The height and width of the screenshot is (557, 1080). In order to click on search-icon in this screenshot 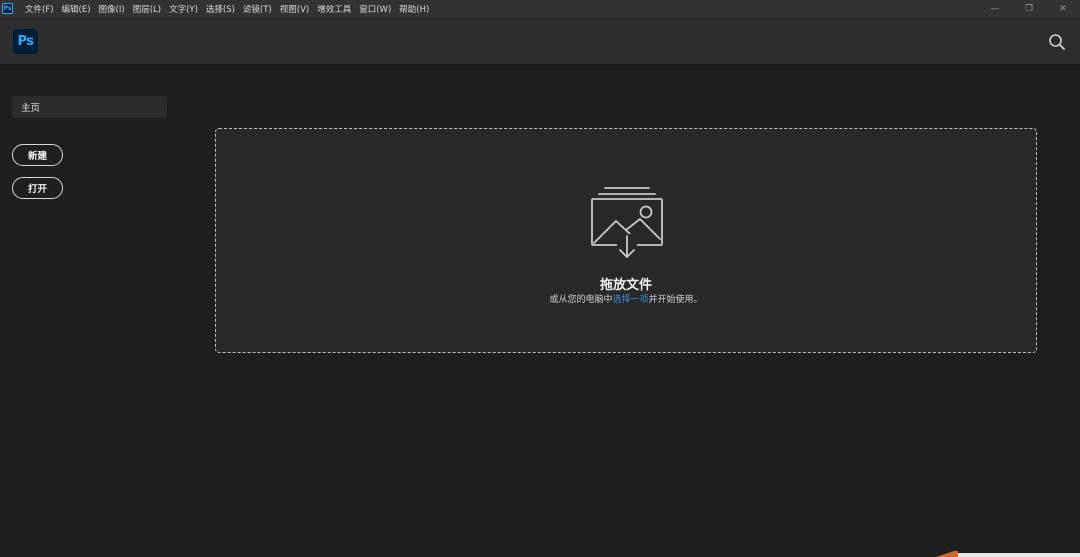, I will do `click(1057, 42)`.